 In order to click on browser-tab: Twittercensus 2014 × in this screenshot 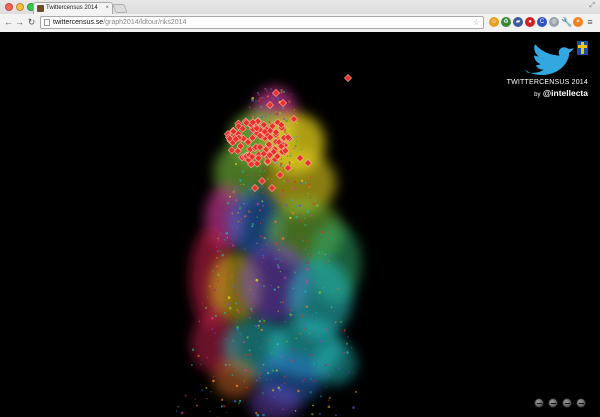, I will do `click(73, 8)`.